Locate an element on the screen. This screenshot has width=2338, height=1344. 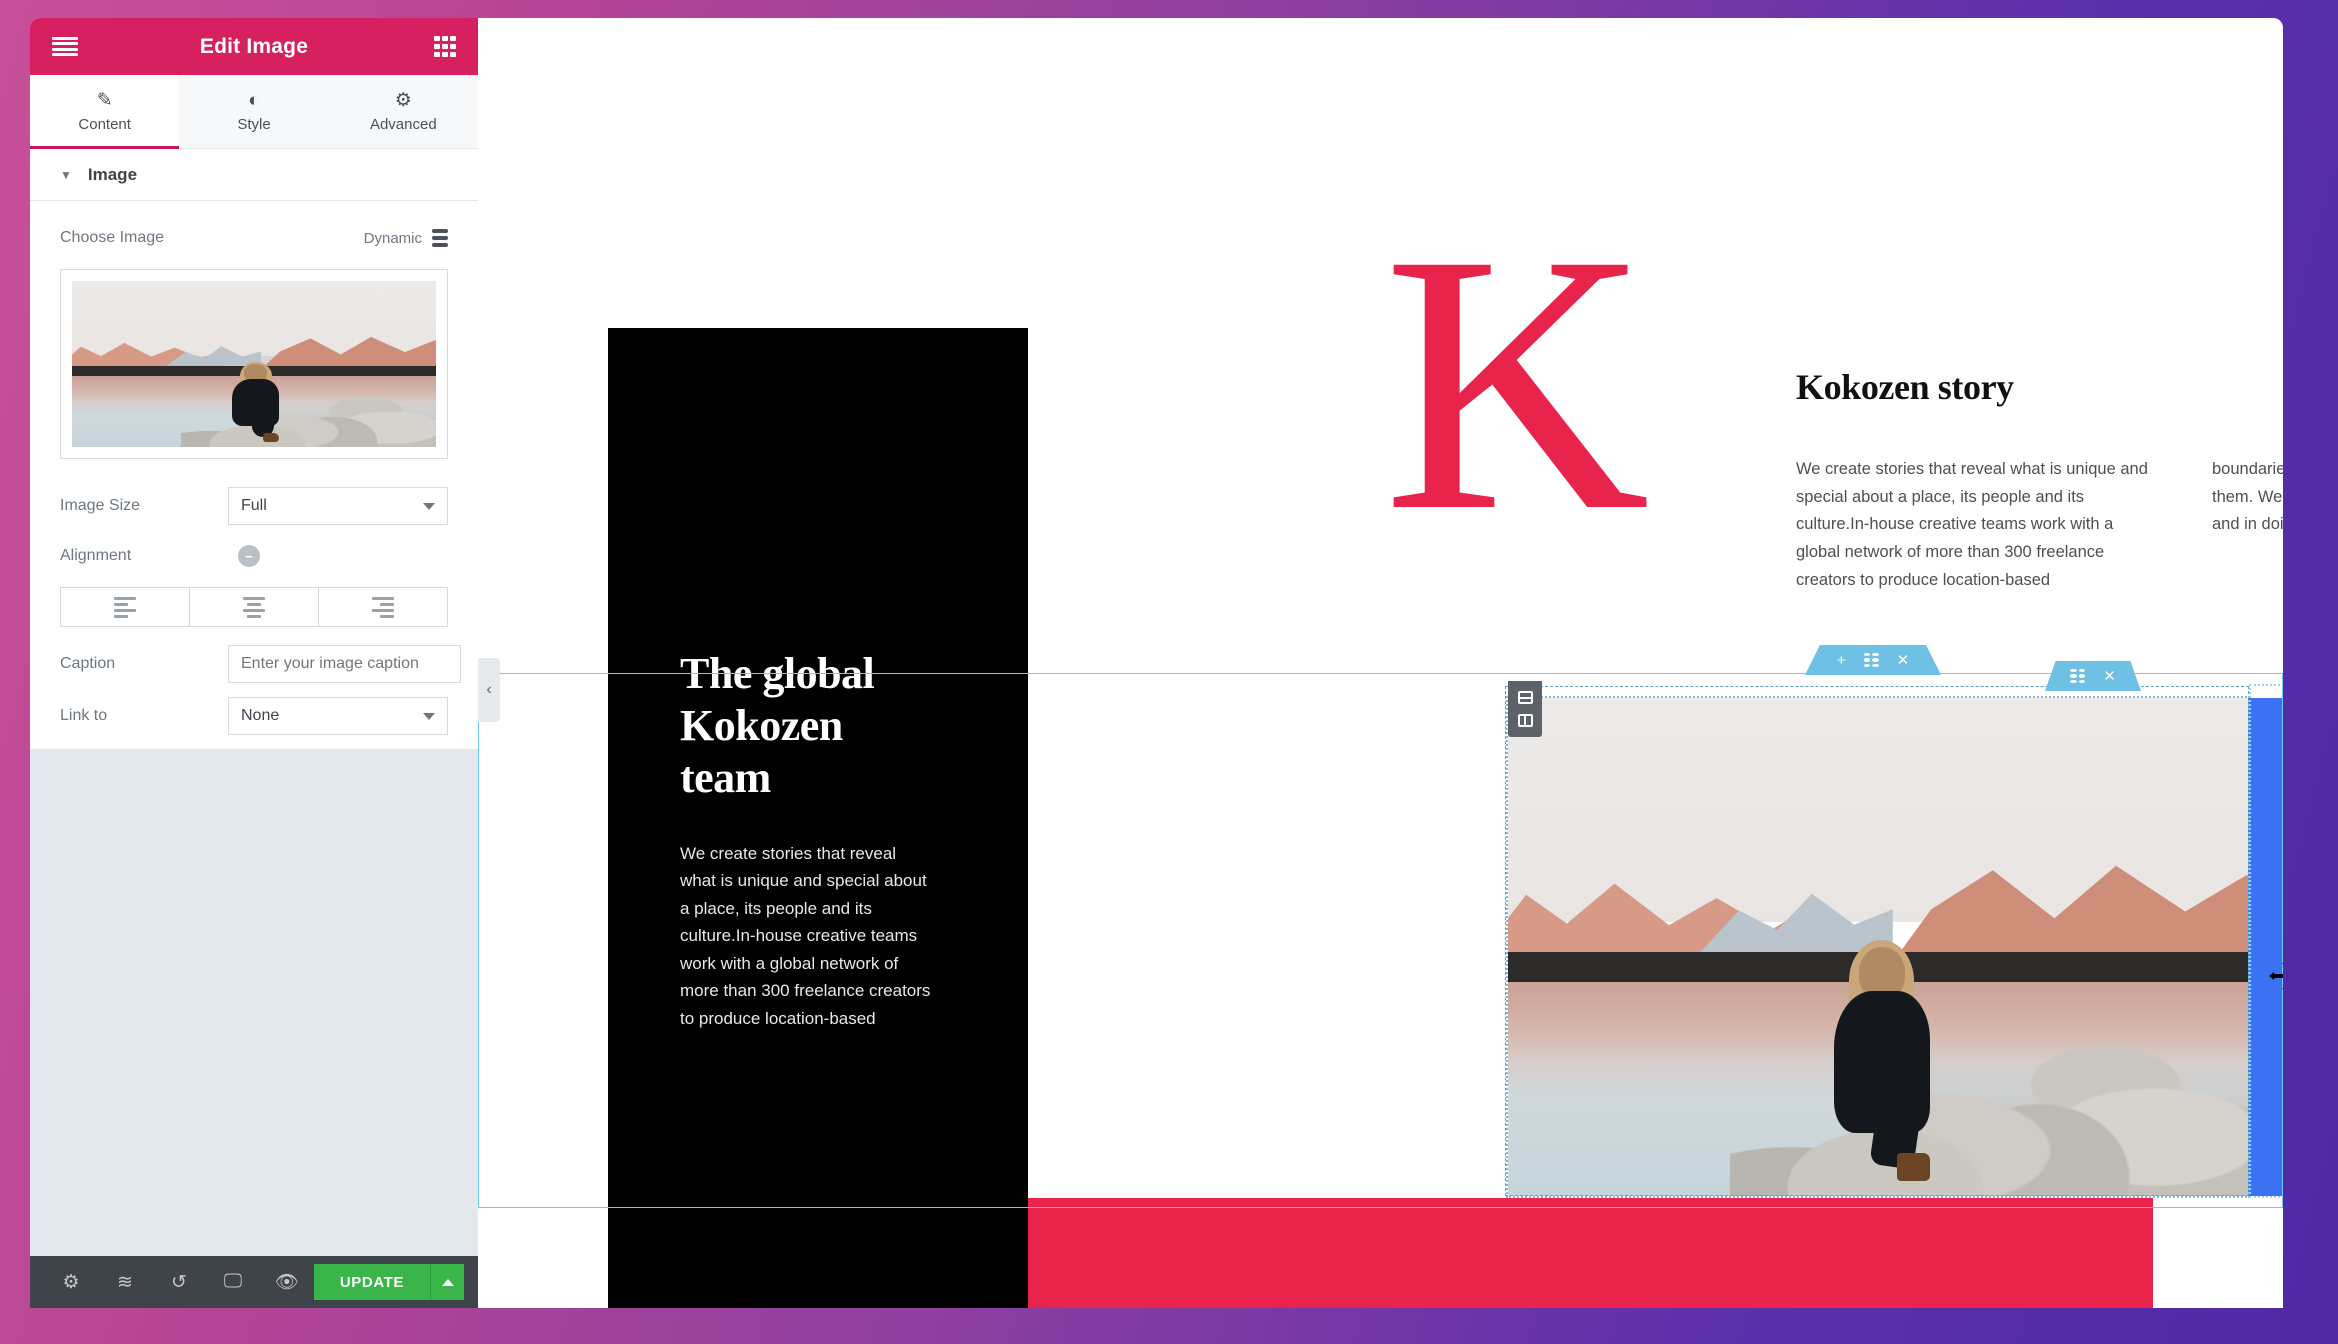
link-to-value: None is located at coordinates (260, 715).